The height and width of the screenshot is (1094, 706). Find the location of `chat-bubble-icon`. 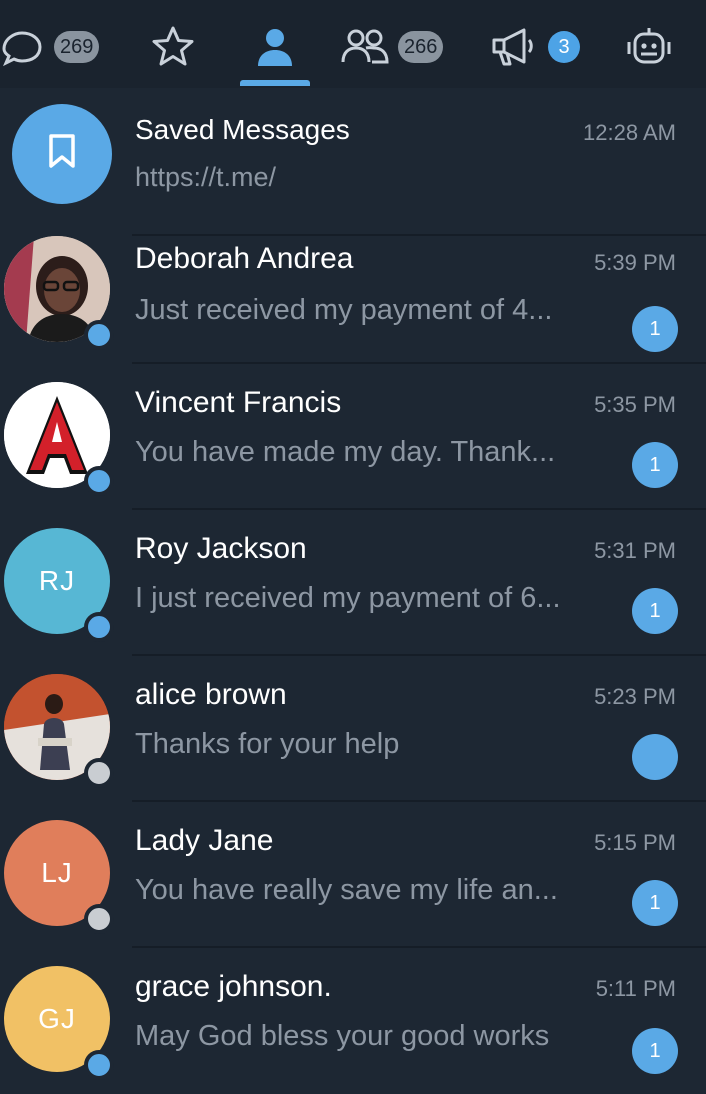

chat-bubble-icon is located at coordinates (23, 47).